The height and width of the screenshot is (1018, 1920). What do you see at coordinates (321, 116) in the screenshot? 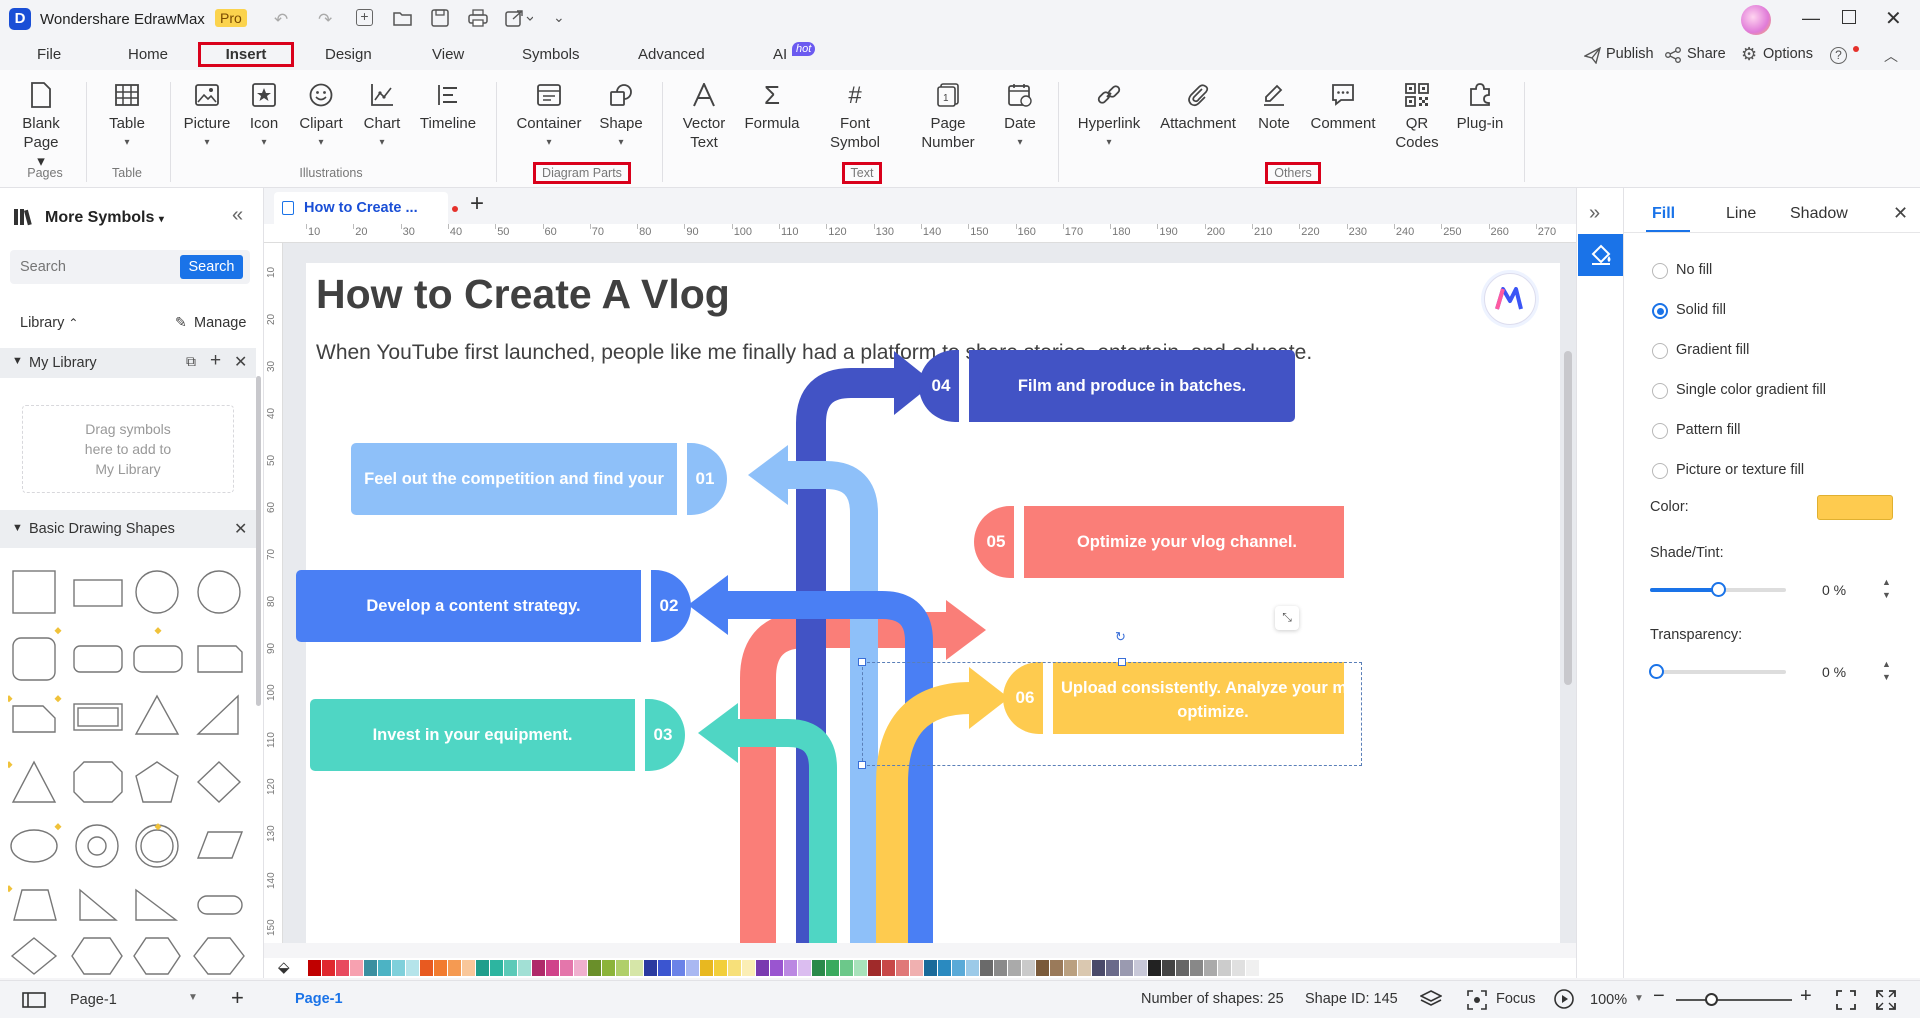
I see `clipart-button: Clipart ▾` at bounding box center [321, 116].